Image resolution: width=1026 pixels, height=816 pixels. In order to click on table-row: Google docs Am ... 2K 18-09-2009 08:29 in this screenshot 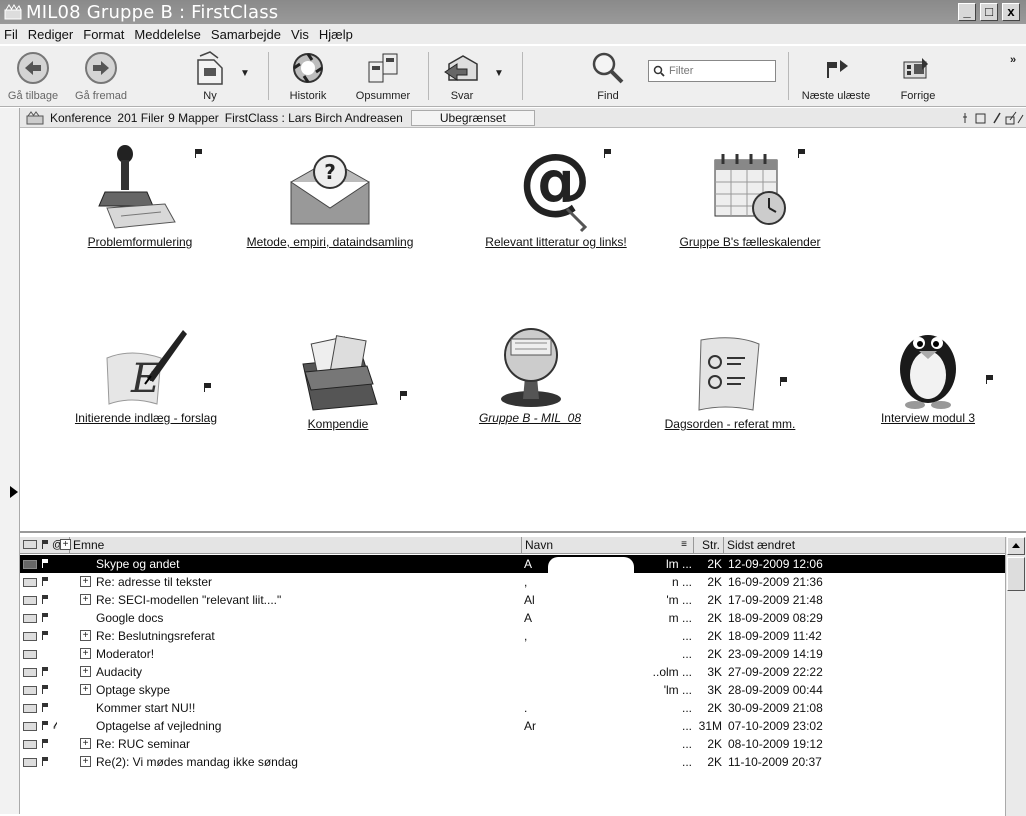, I will do `click(512, 618)`.